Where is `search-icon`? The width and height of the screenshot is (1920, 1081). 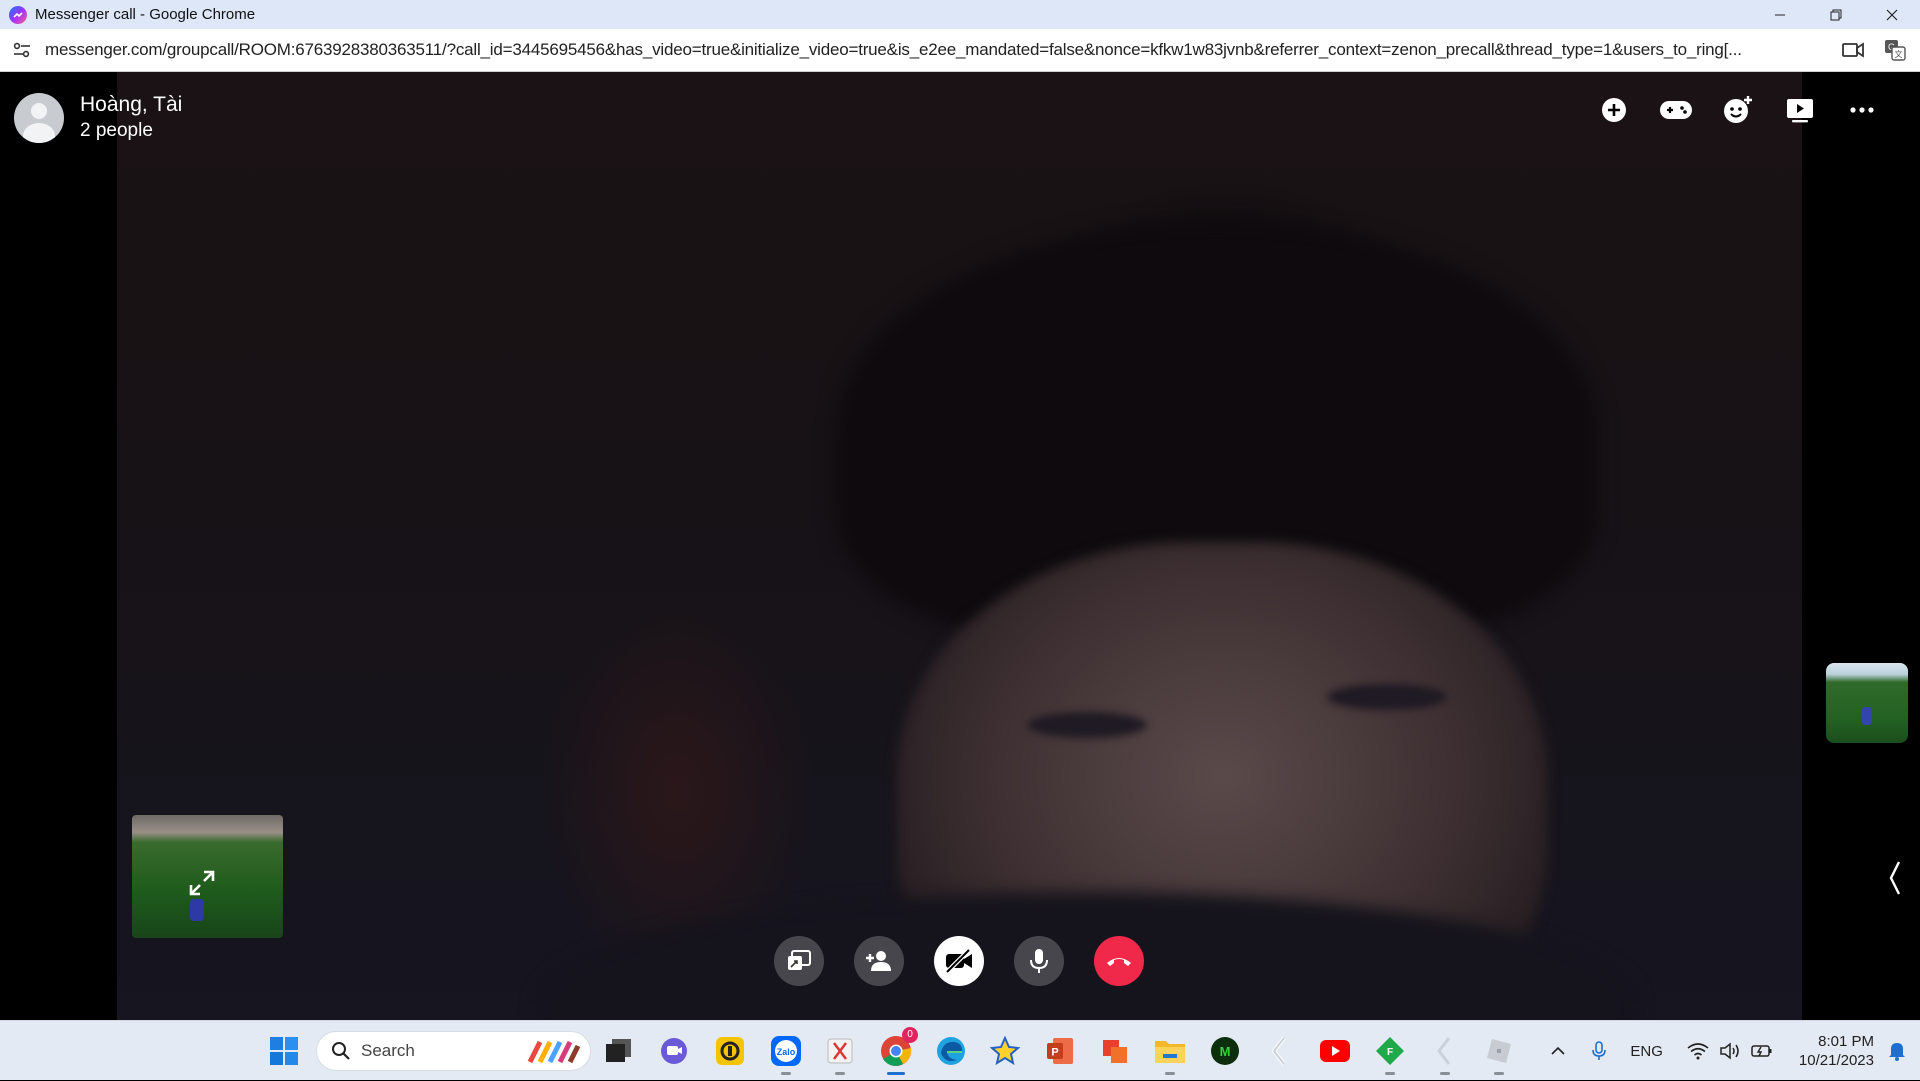 search-icon is located at coordinates (341, 1051).